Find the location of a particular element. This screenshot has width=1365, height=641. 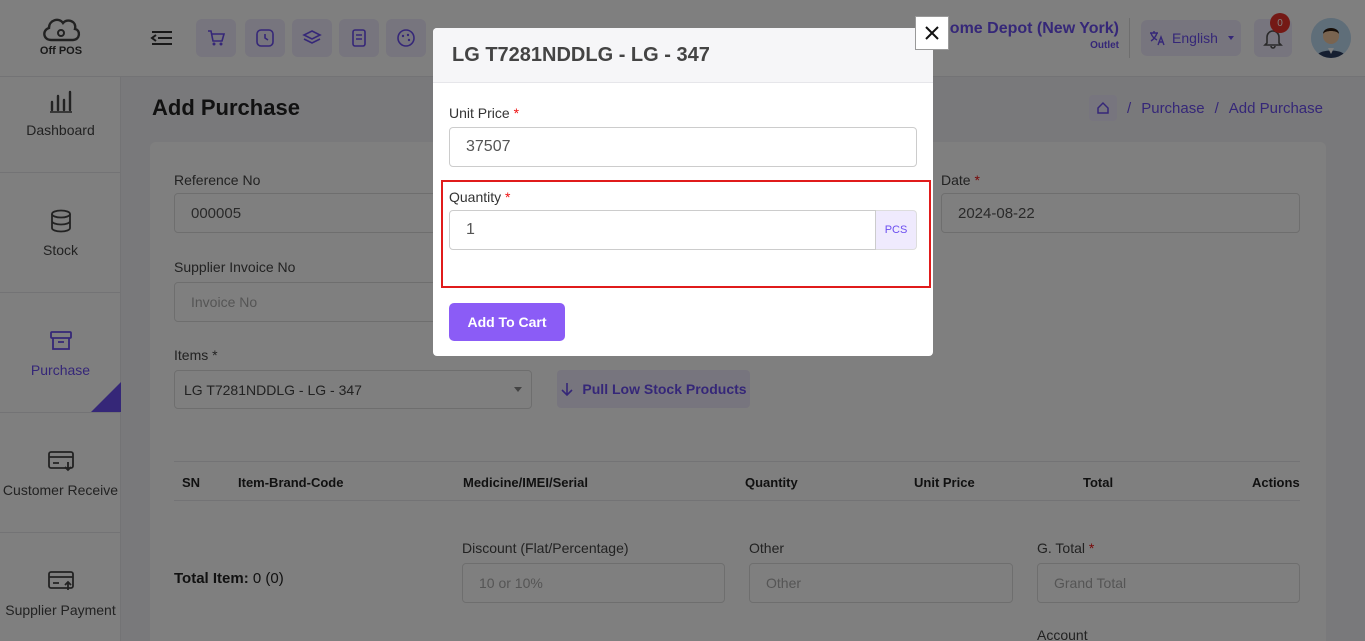

unit-price-input: 37507 is located at coordinates (683, 147).